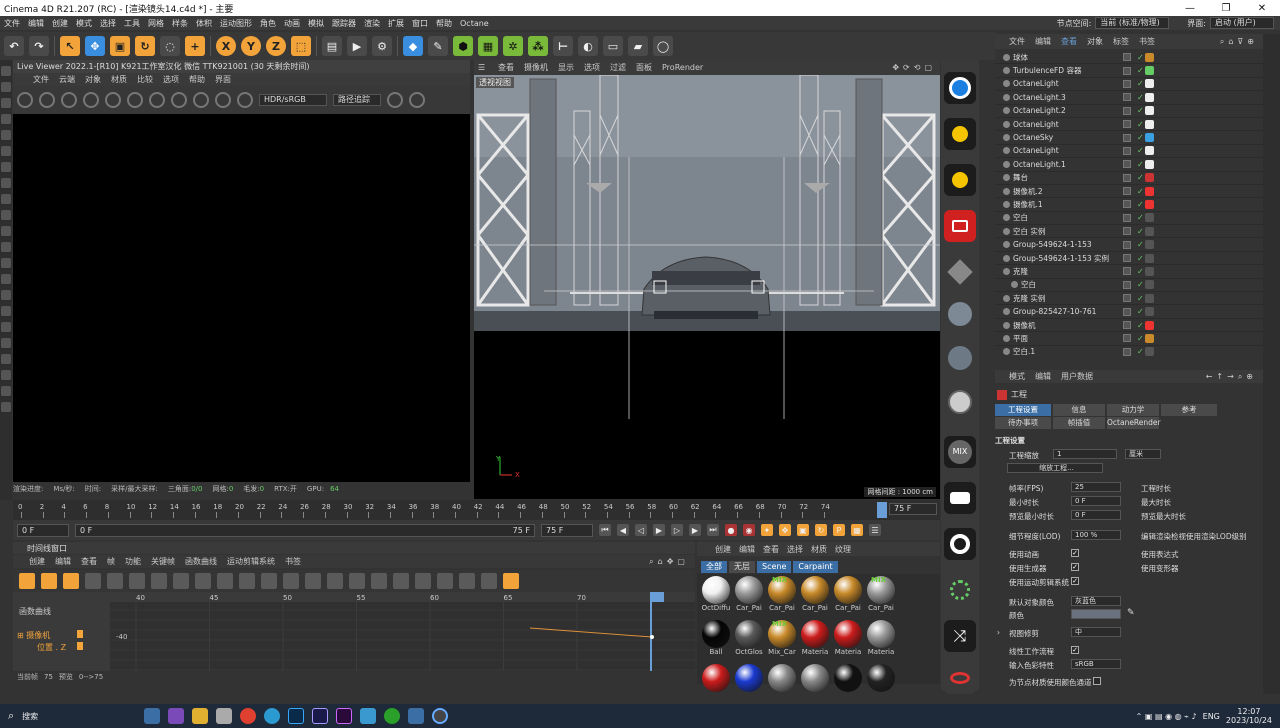 This screenshot has width=1280, height=728. Describe the element at coordinates (1143, 454) in the screenshot. I see `scale-unit-select: 厘米` at that location.